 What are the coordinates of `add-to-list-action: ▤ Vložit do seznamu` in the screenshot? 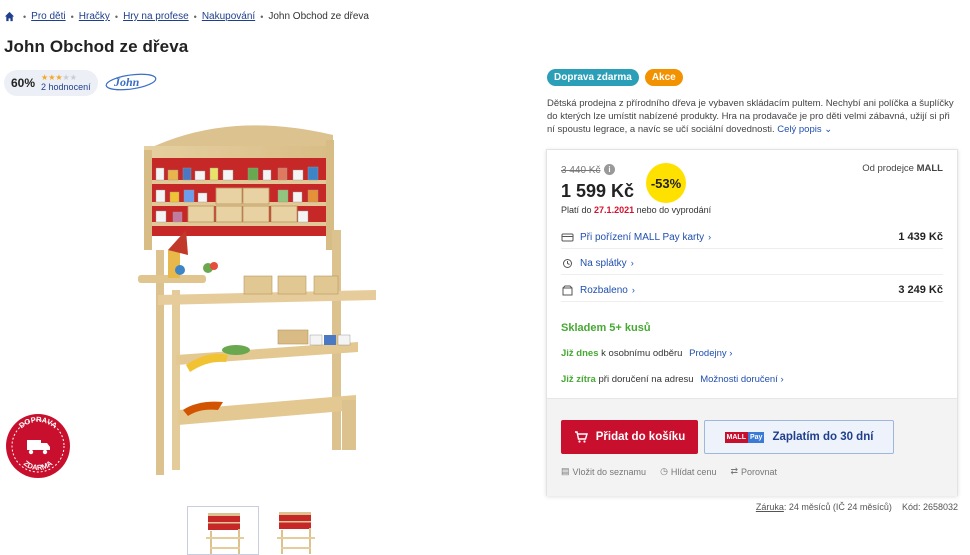 It's located at (603, 471).